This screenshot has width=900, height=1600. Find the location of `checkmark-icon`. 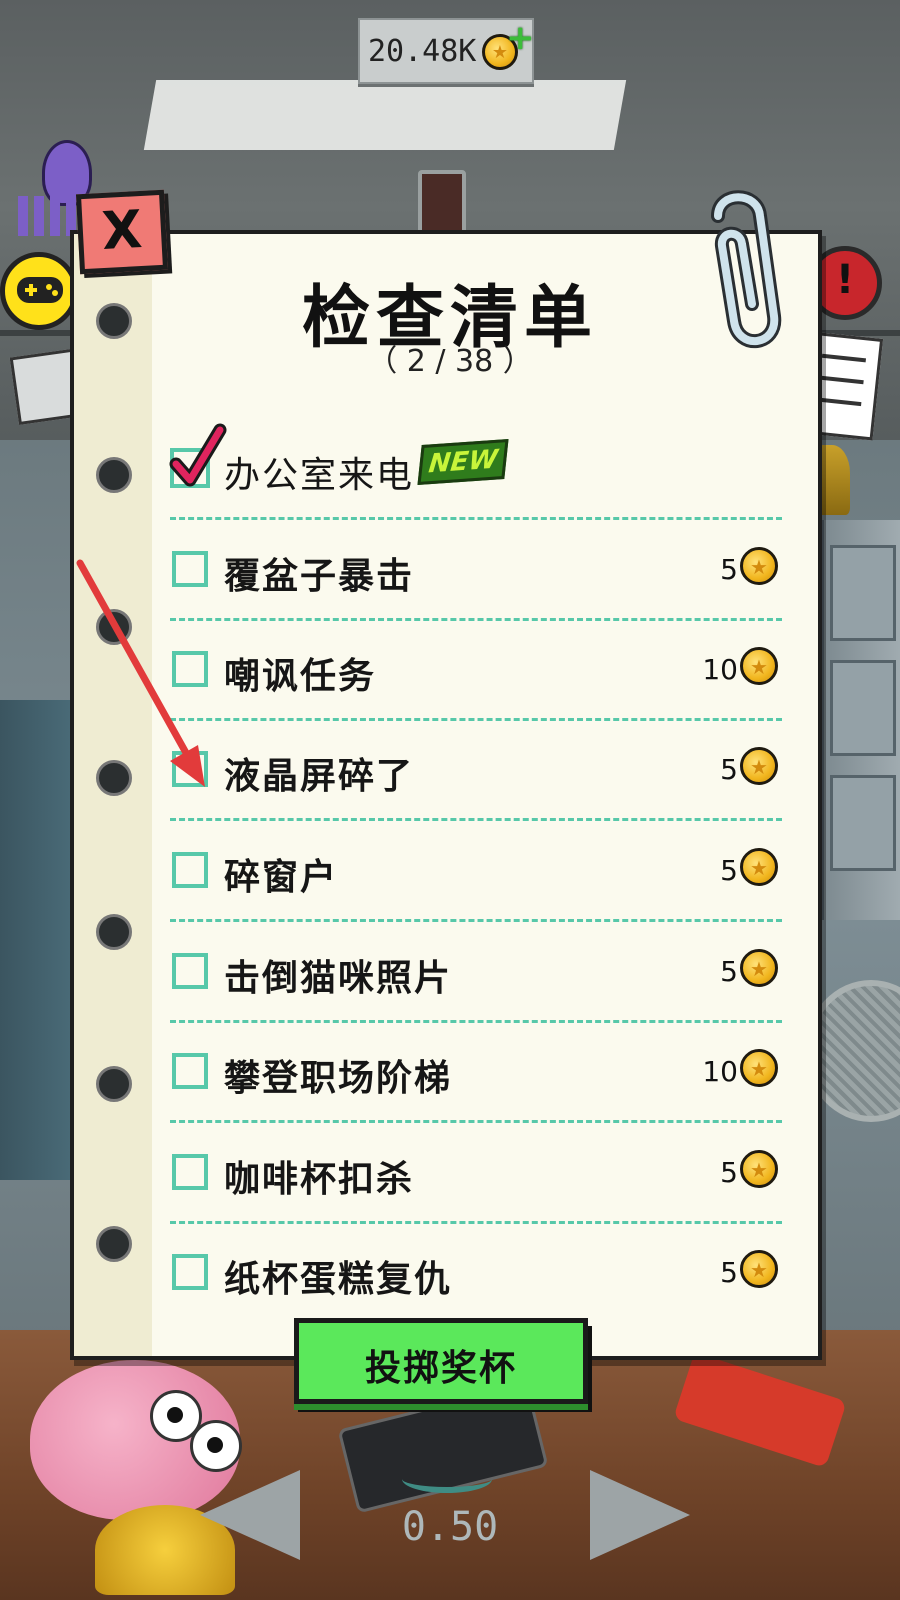

checkmark-icon is located at coordinates (198, 455).